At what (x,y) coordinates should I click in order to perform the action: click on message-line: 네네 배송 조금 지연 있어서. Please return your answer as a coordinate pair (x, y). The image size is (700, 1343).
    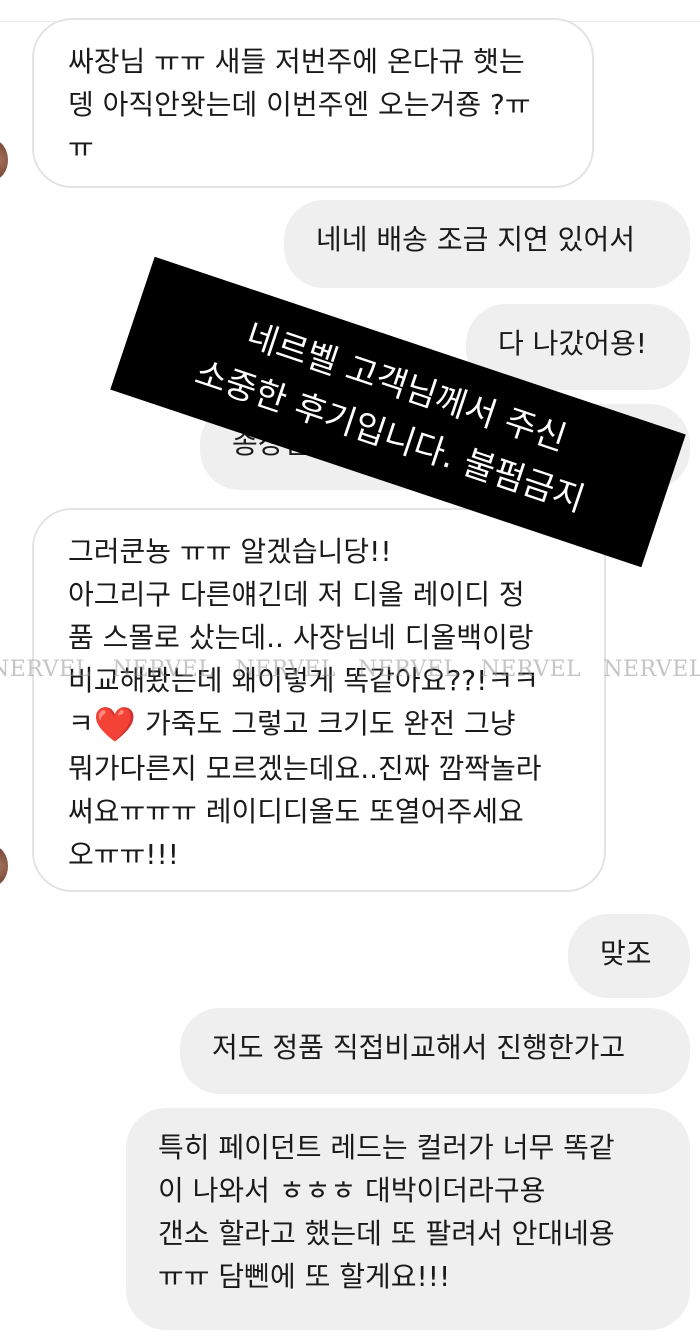
    Looking at the image, I should click on (475, 239).